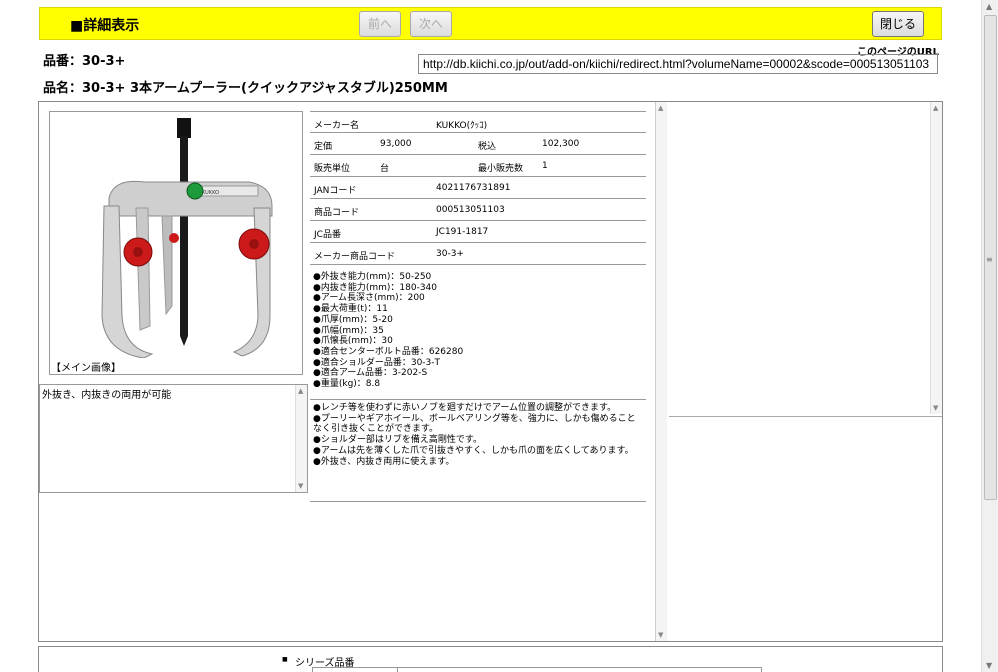 This screenshot has height=672, width=998. Describe the element at coordinates (245, 88) in the screenshot. I see `product-name: 品名：30-3+ 3本アームプーラー(クイックアジャスタブル)250MM` at that location.